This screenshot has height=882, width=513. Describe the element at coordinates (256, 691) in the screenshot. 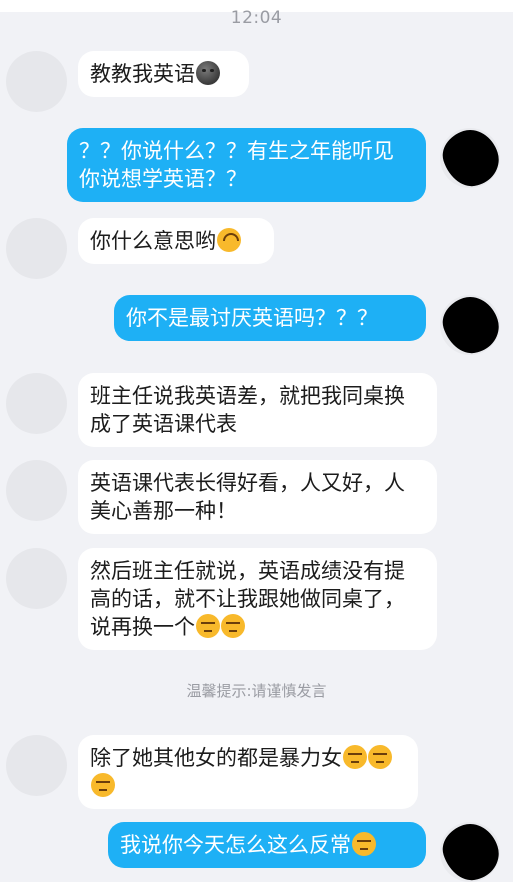

I see `system-tip: 温馨提示:请谨慎发言` at that location.